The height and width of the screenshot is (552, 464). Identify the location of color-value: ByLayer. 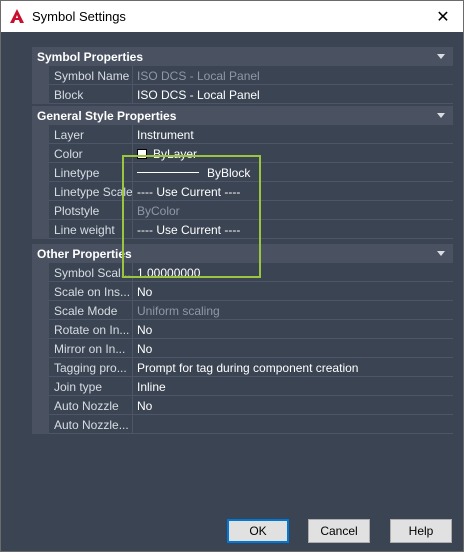
(175, 154).